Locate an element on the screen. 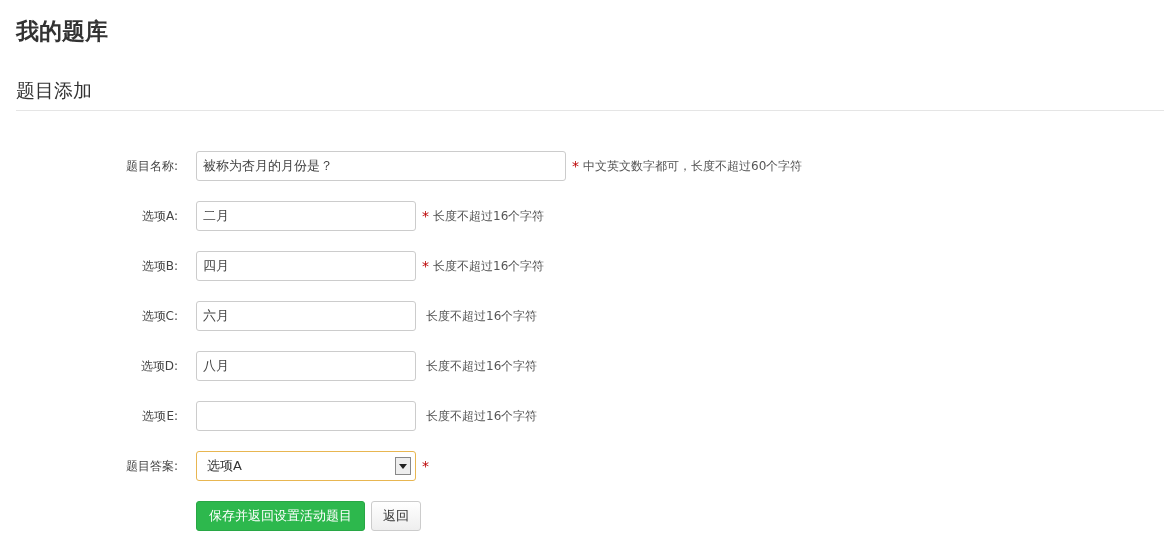 The width and height of the screenshot is (1164, 554). input-field is located at coordinates (306, 416).